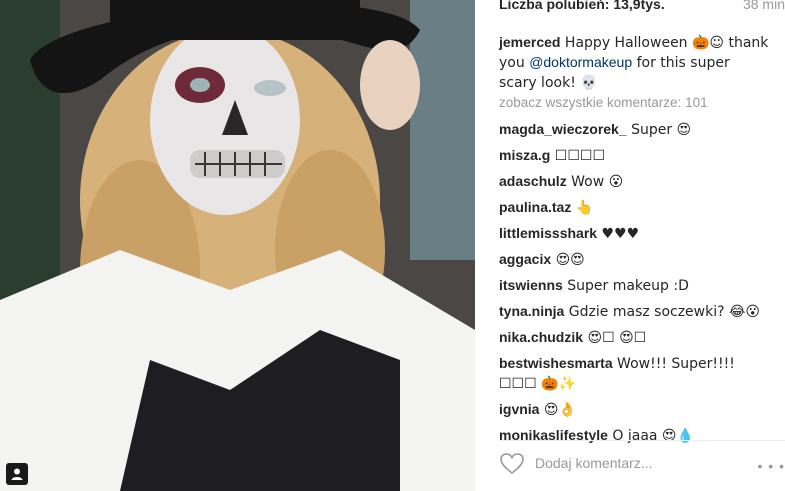  What do you see at coordinates (580, 62) in the screenshot?
I see `caption-mention: @doktormakeup` at bounding box center [580, 62].